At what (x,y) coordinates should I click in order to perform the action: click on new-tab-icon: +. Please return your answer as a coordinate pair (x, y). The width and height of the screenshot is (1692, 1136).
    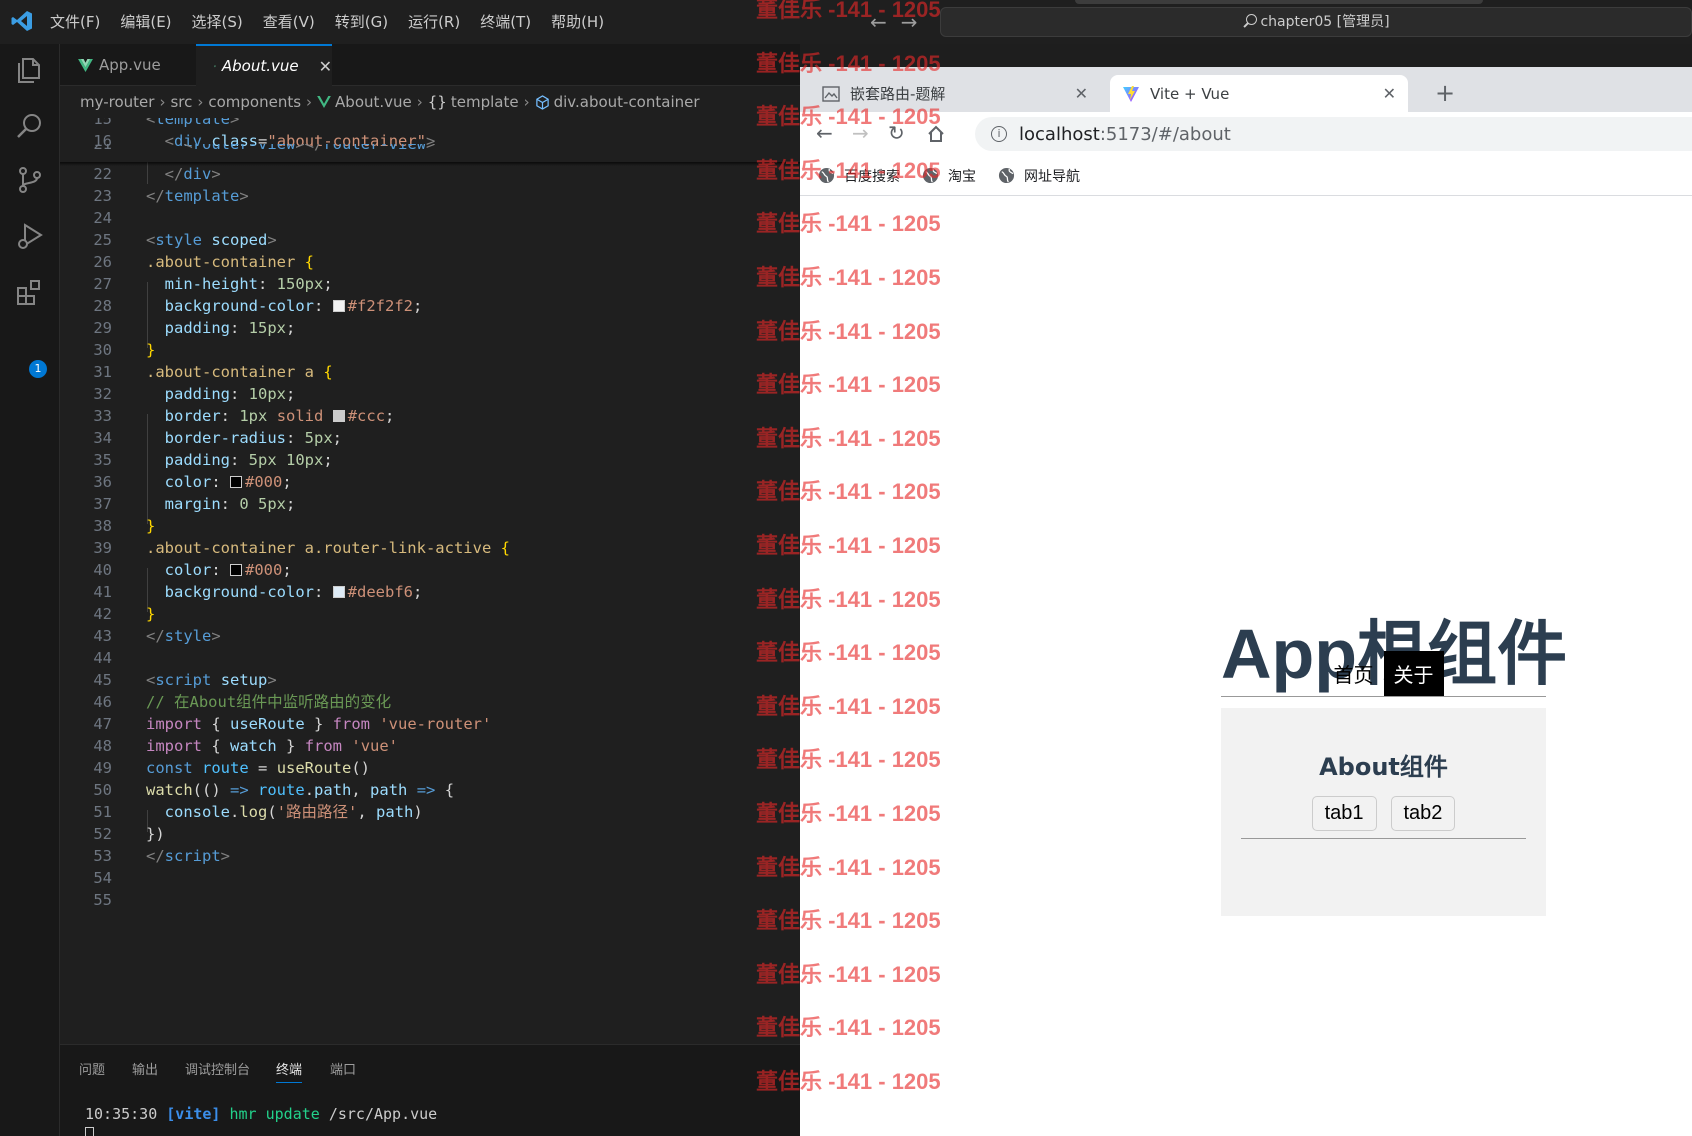
    Looking at the image, I should click on (1445, 93).